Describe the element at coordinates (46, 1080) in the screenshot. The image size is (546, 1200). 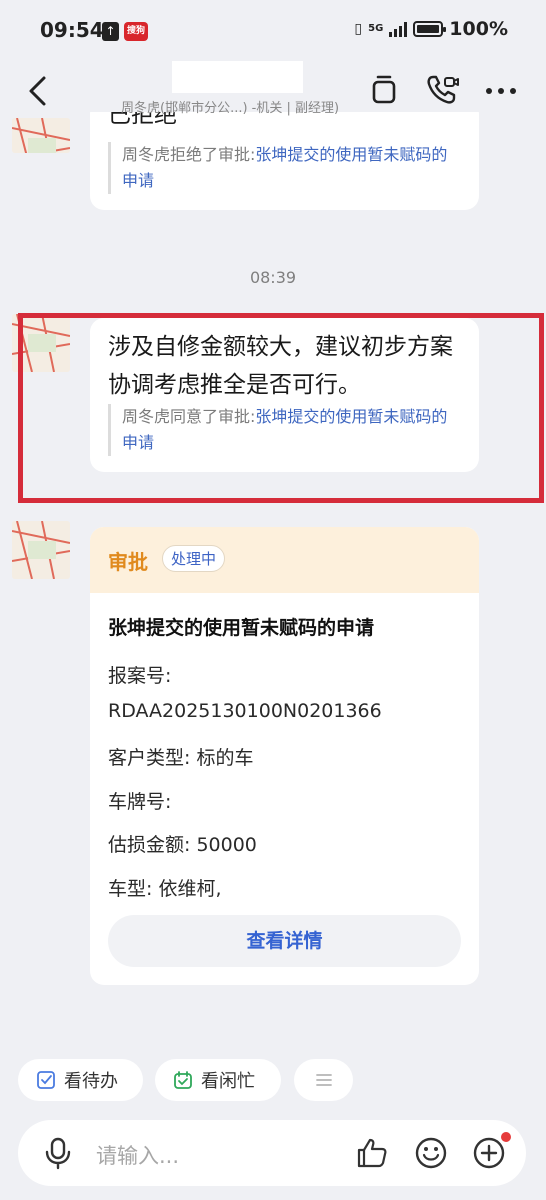
I see `todo-check-icon` at that location.